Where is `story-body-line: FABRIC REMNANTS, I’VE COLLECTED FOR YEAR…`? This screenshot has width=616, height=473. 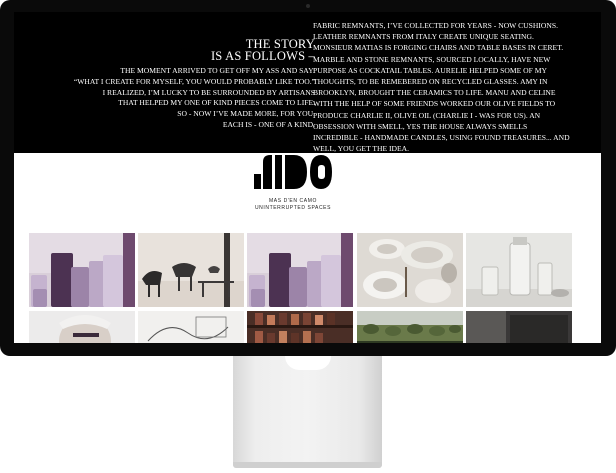 story-body-line: FABRIC REMNANTS, I’VE COLLECTED FOR YEAR… is located at coordinates (435, 25).